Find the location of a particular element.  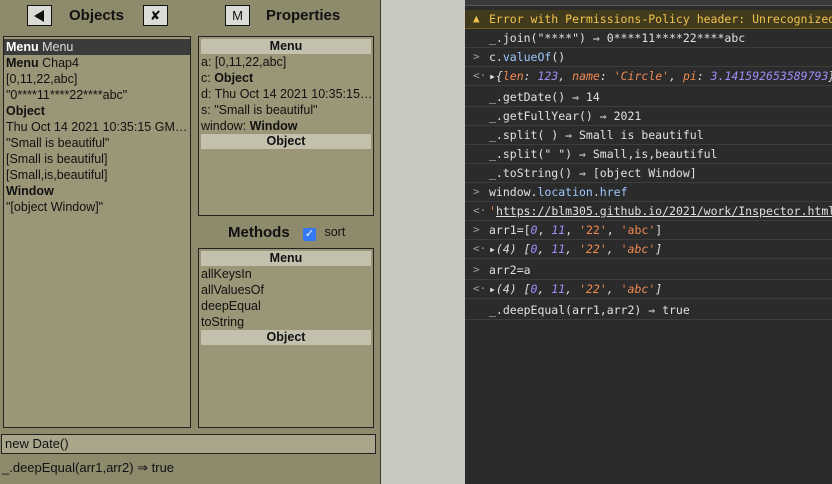

background-gap is located at coordinates (423, 242).